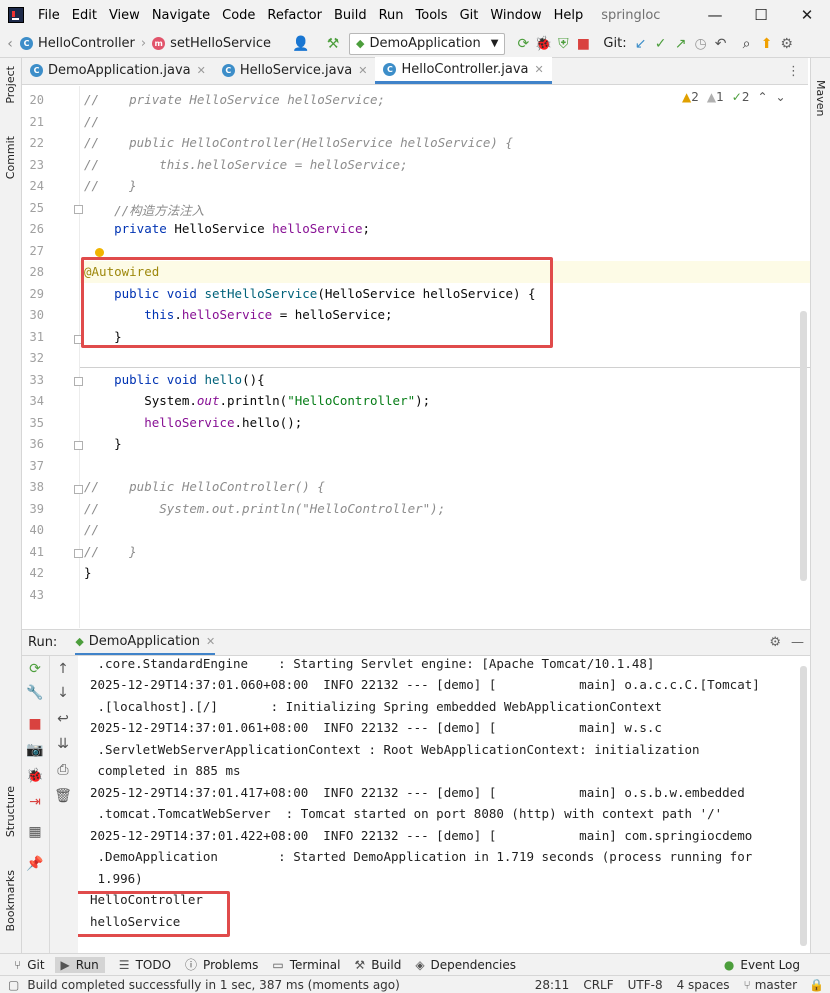 The height and width of the screenshot is (993, 830). I want to click on menu-code: Code, so click(238, 15).